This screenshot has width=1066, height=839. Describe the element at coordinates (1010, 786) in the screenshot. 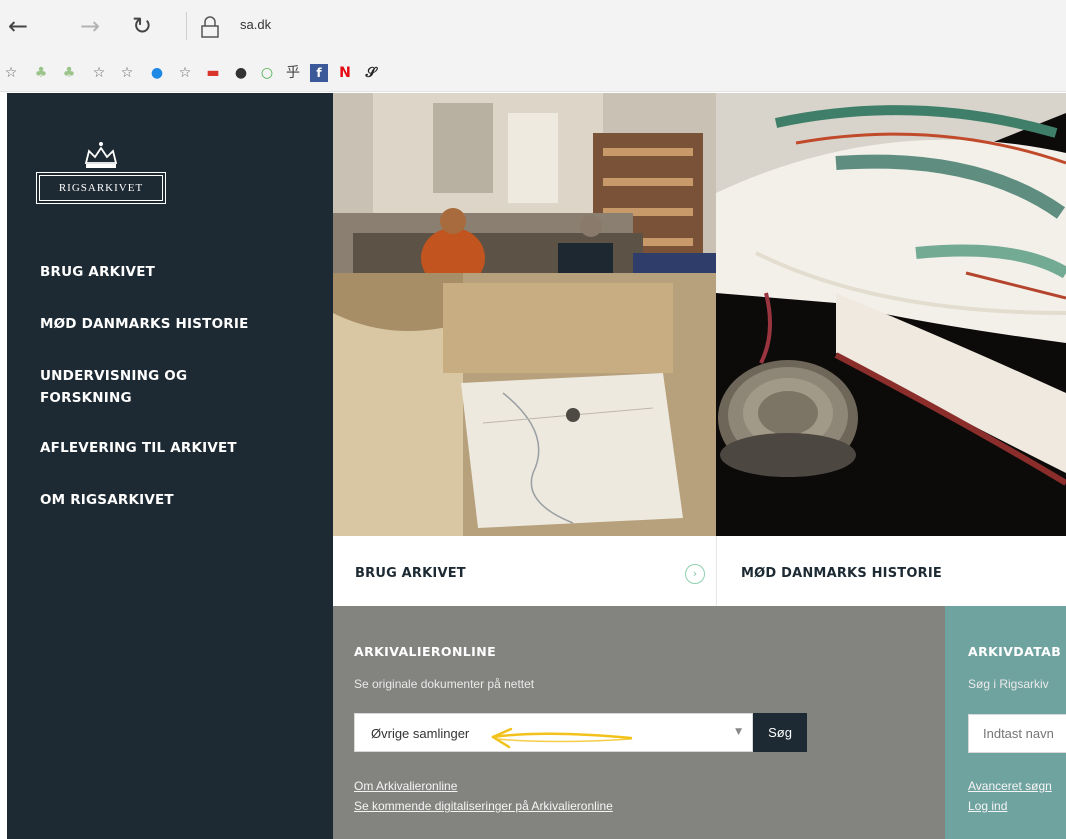

I see `link-avanceret-sogning: Avanceret søgn` at that location.